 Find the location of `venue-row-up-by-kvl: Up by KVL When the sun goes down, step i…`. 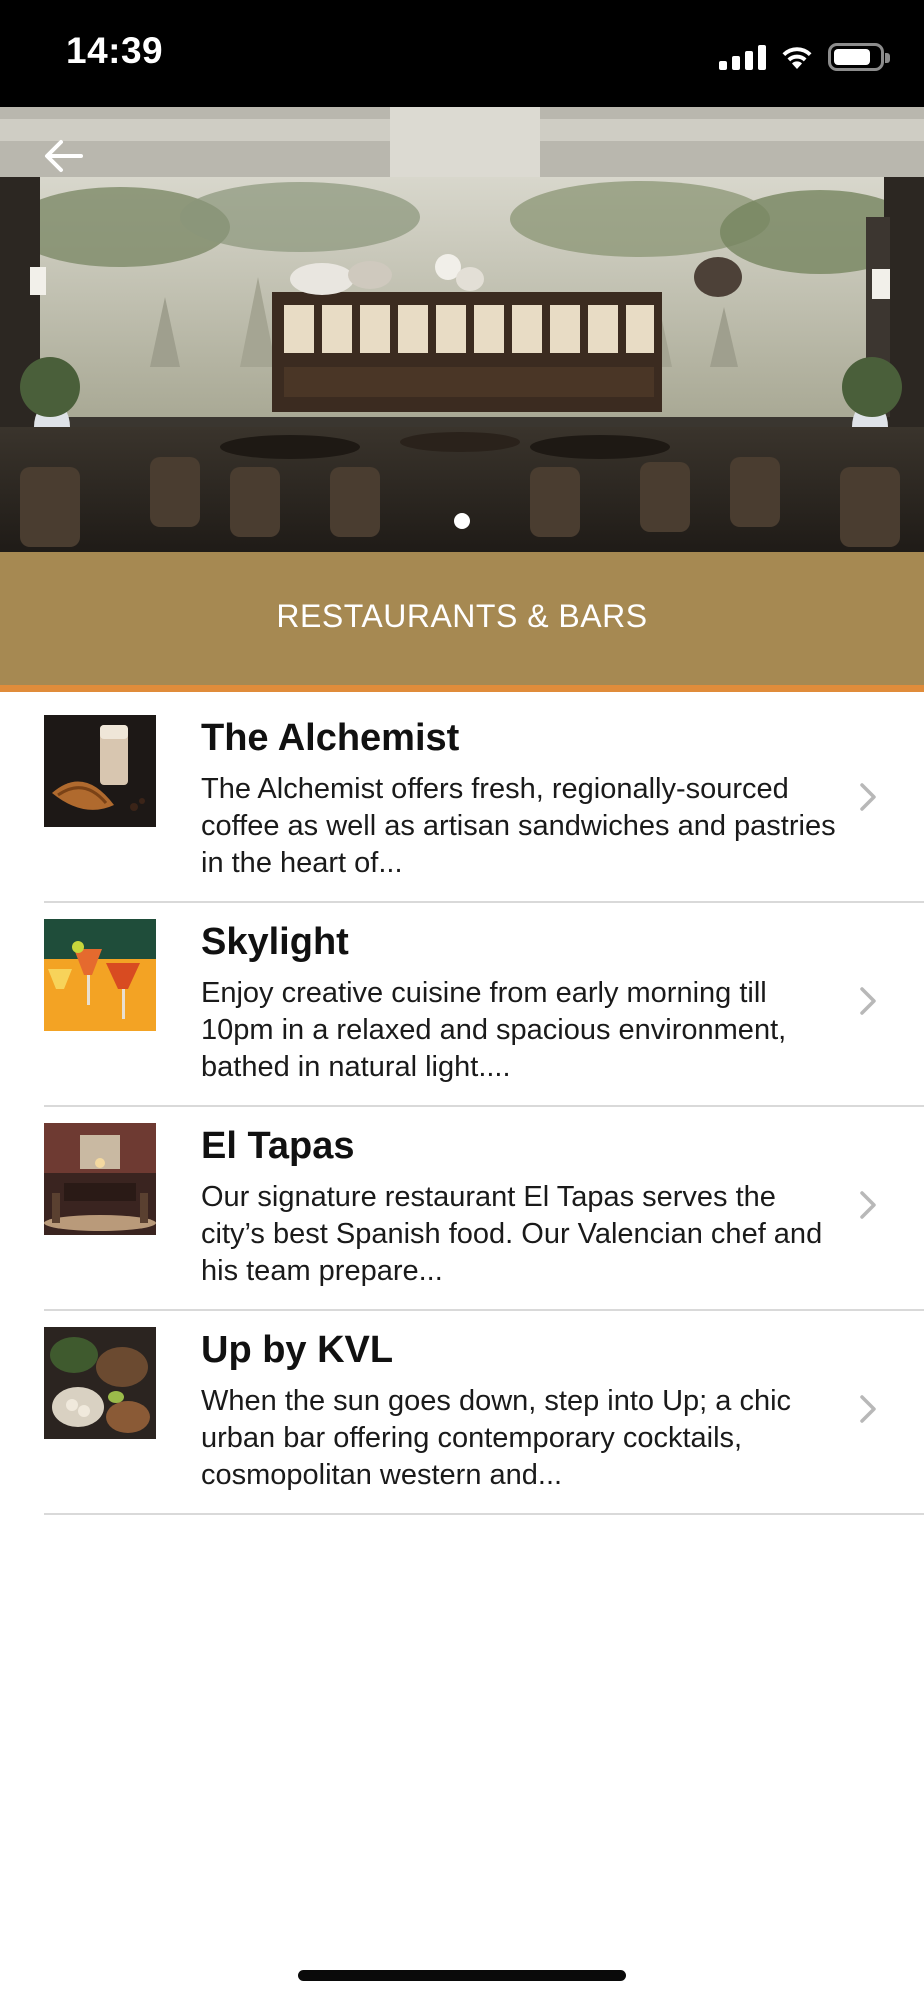

venue-row-up-by-kvl: Up by KVL When the sun goes down, step i… is located at coordinates (484, 1413).